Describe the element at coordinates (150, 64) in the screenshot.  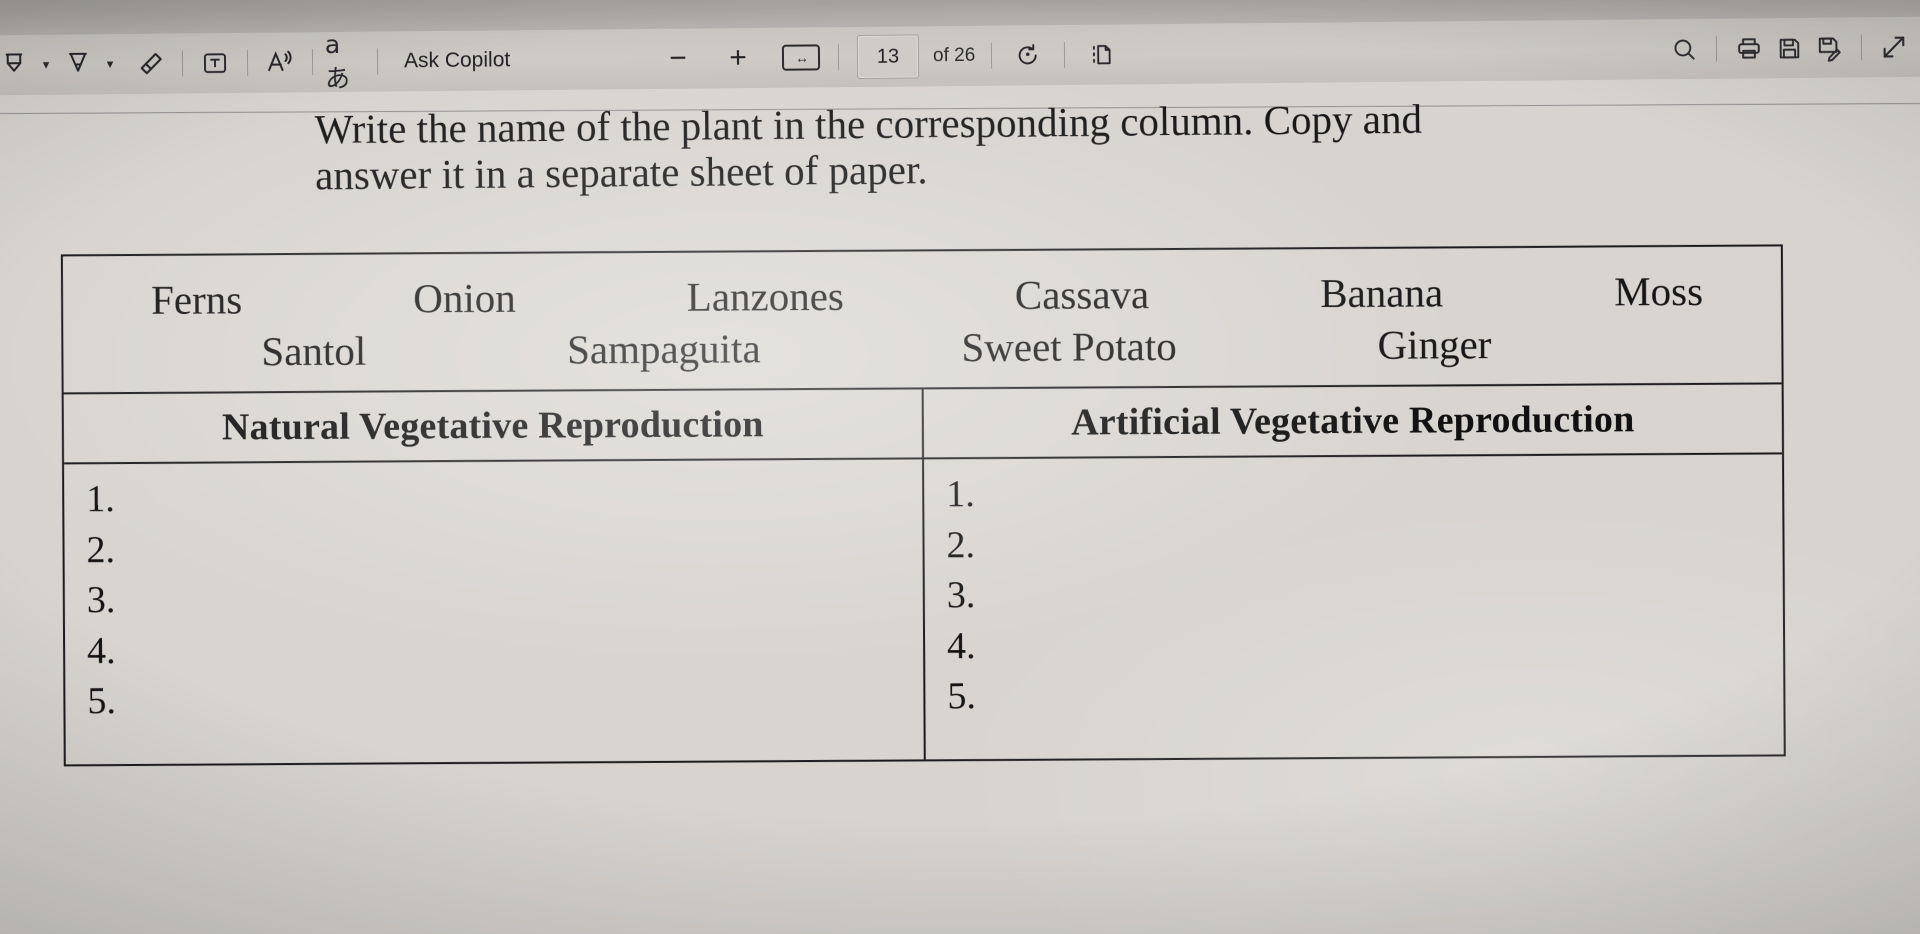
I see `erase-tool` at that location.